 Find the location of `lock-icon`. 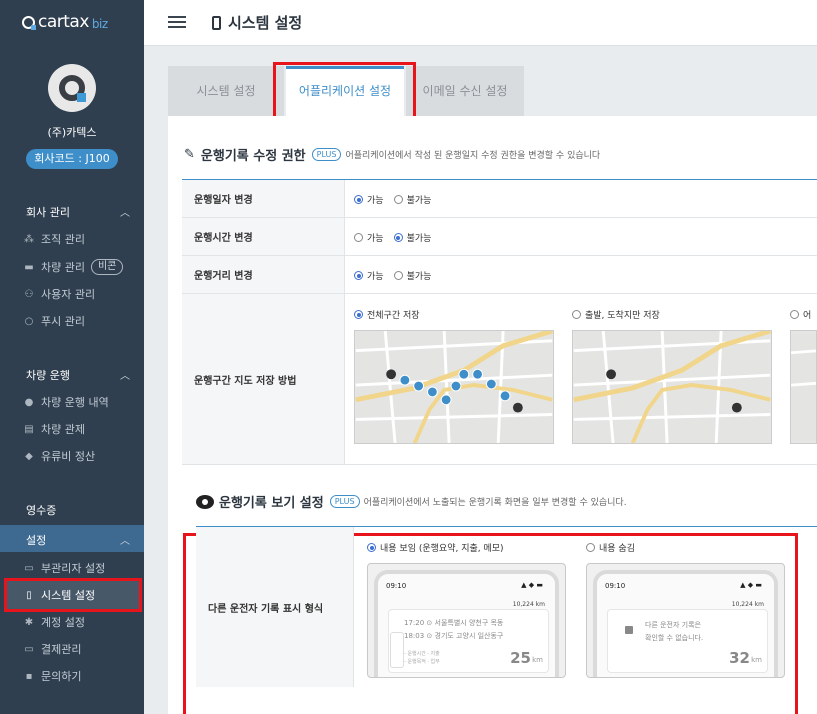

lock-icon is located at coordinates (629, 630).